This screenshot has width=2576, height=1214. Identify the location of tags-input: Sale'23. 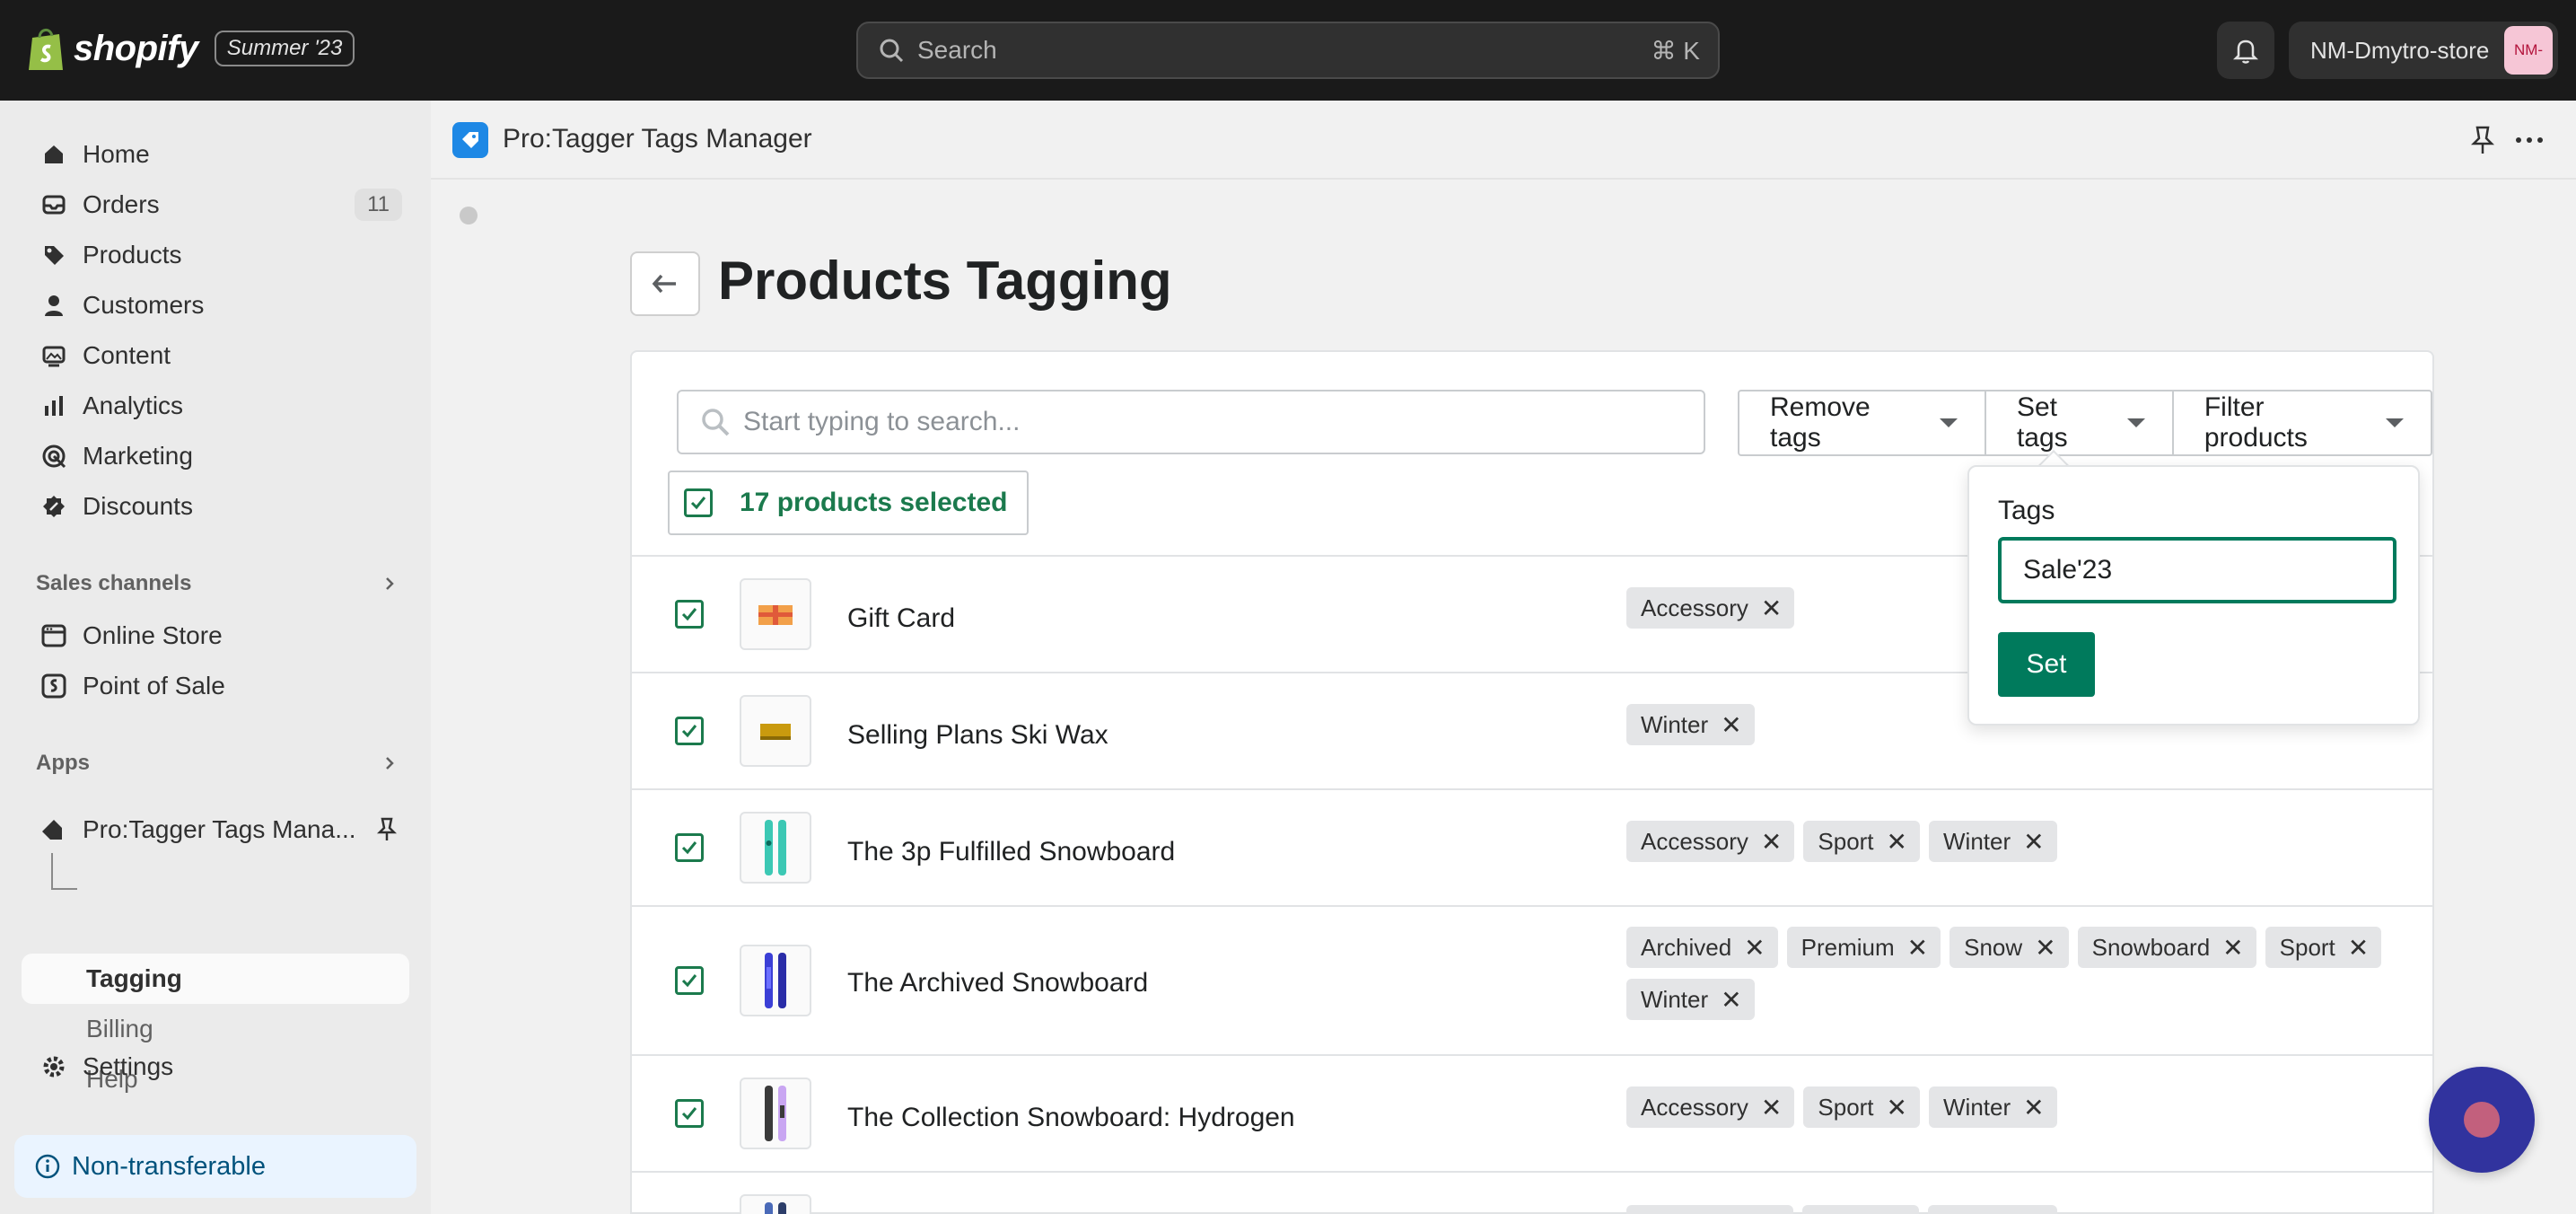
(2197, 570).